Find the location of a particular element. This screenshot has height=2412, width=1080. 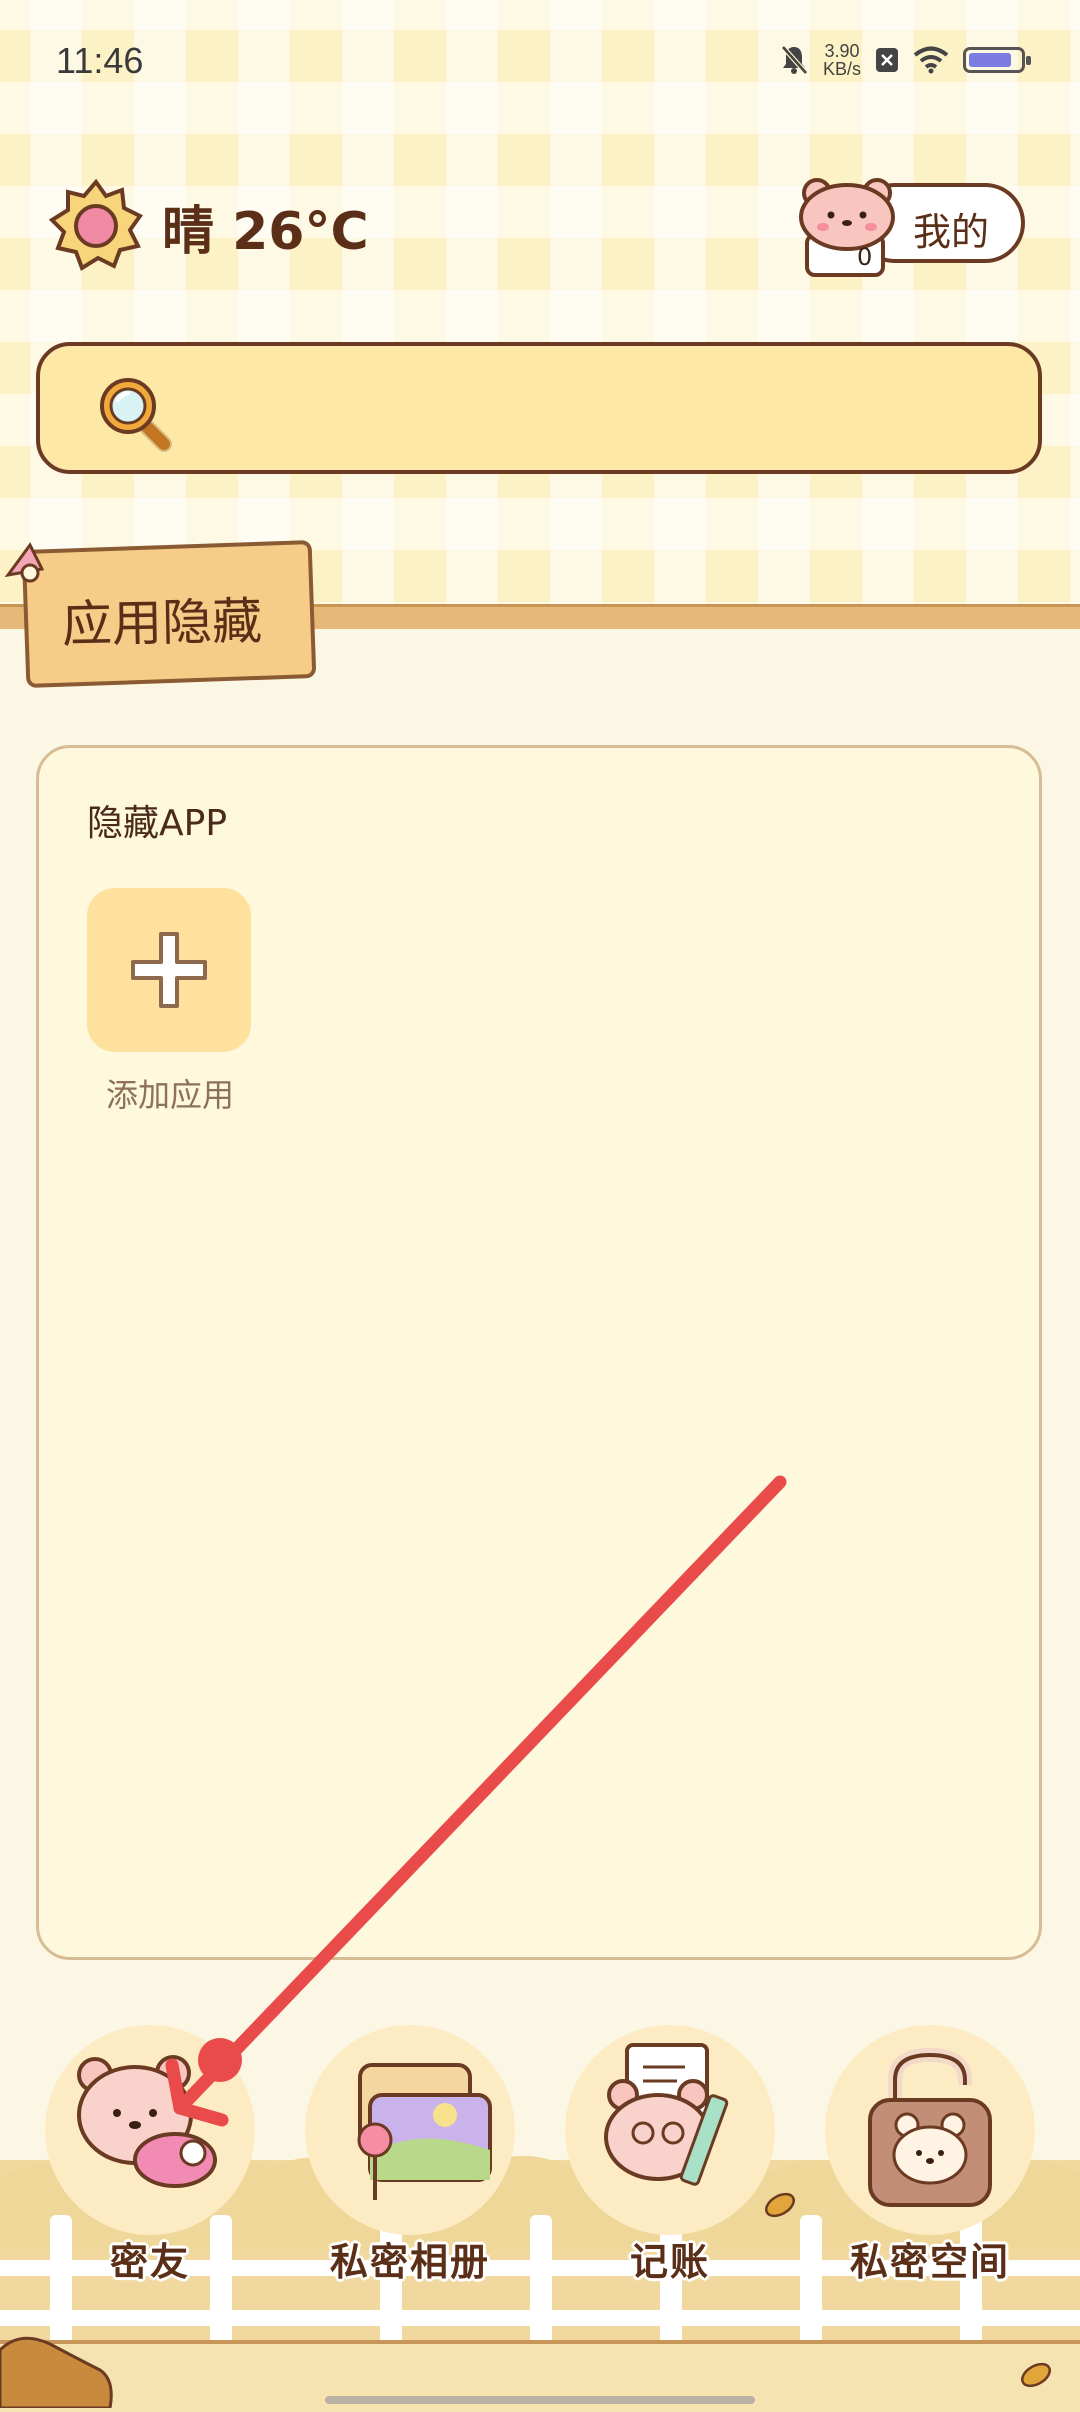

accounting-bear-icon is located at coordinates (670, 2130).